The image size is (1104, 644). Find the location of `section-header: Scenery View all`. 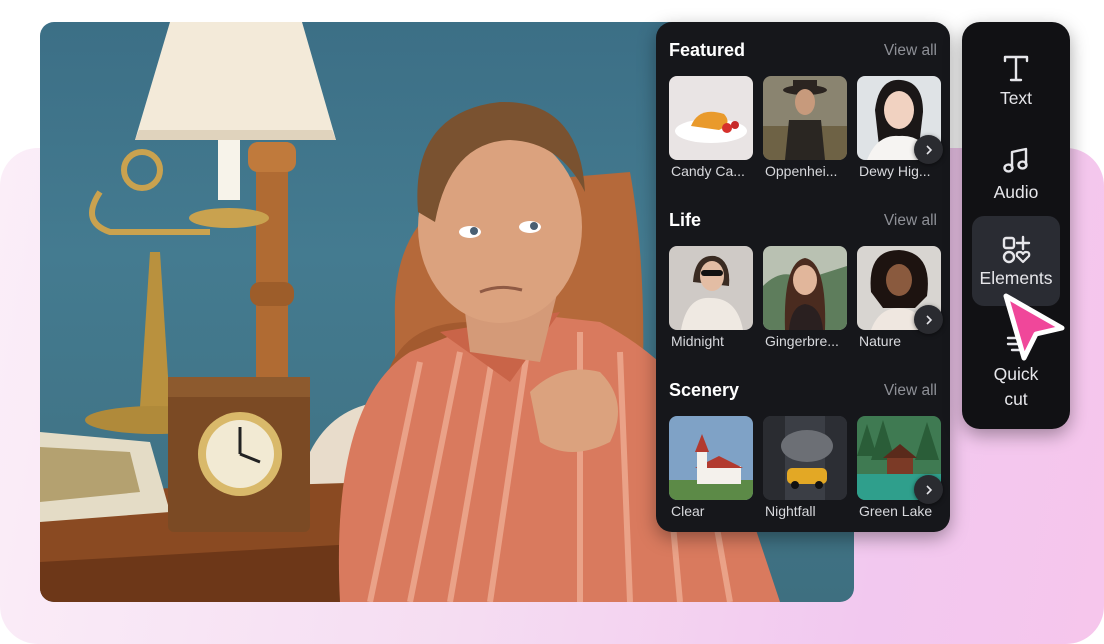

section-header: Scenery View all is located at coordinates (803, 390).